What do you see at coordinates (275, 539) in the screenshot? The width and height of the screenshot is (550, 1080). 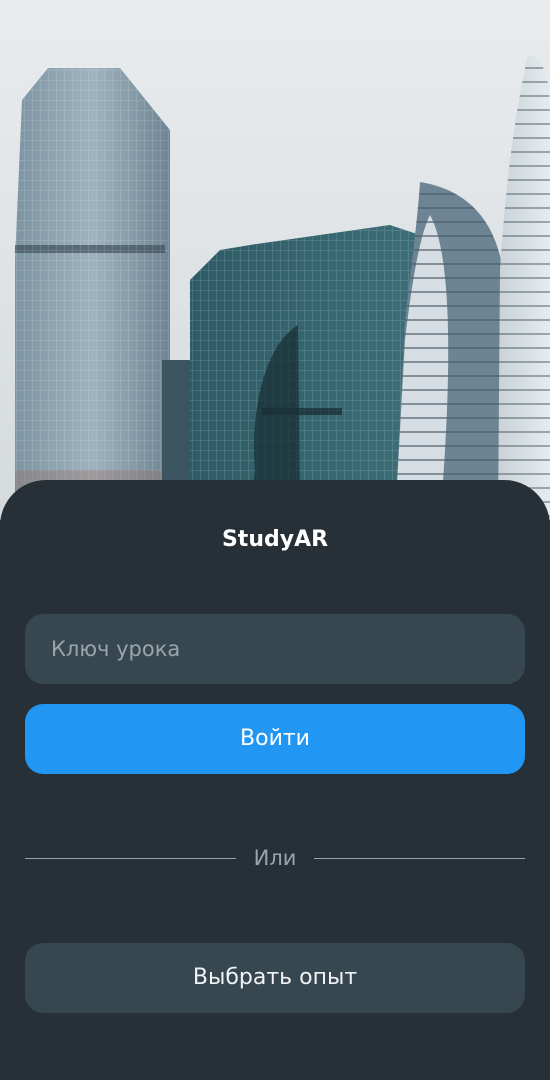 I see `app-title: StudyAR` at bounding box center [275, 539].